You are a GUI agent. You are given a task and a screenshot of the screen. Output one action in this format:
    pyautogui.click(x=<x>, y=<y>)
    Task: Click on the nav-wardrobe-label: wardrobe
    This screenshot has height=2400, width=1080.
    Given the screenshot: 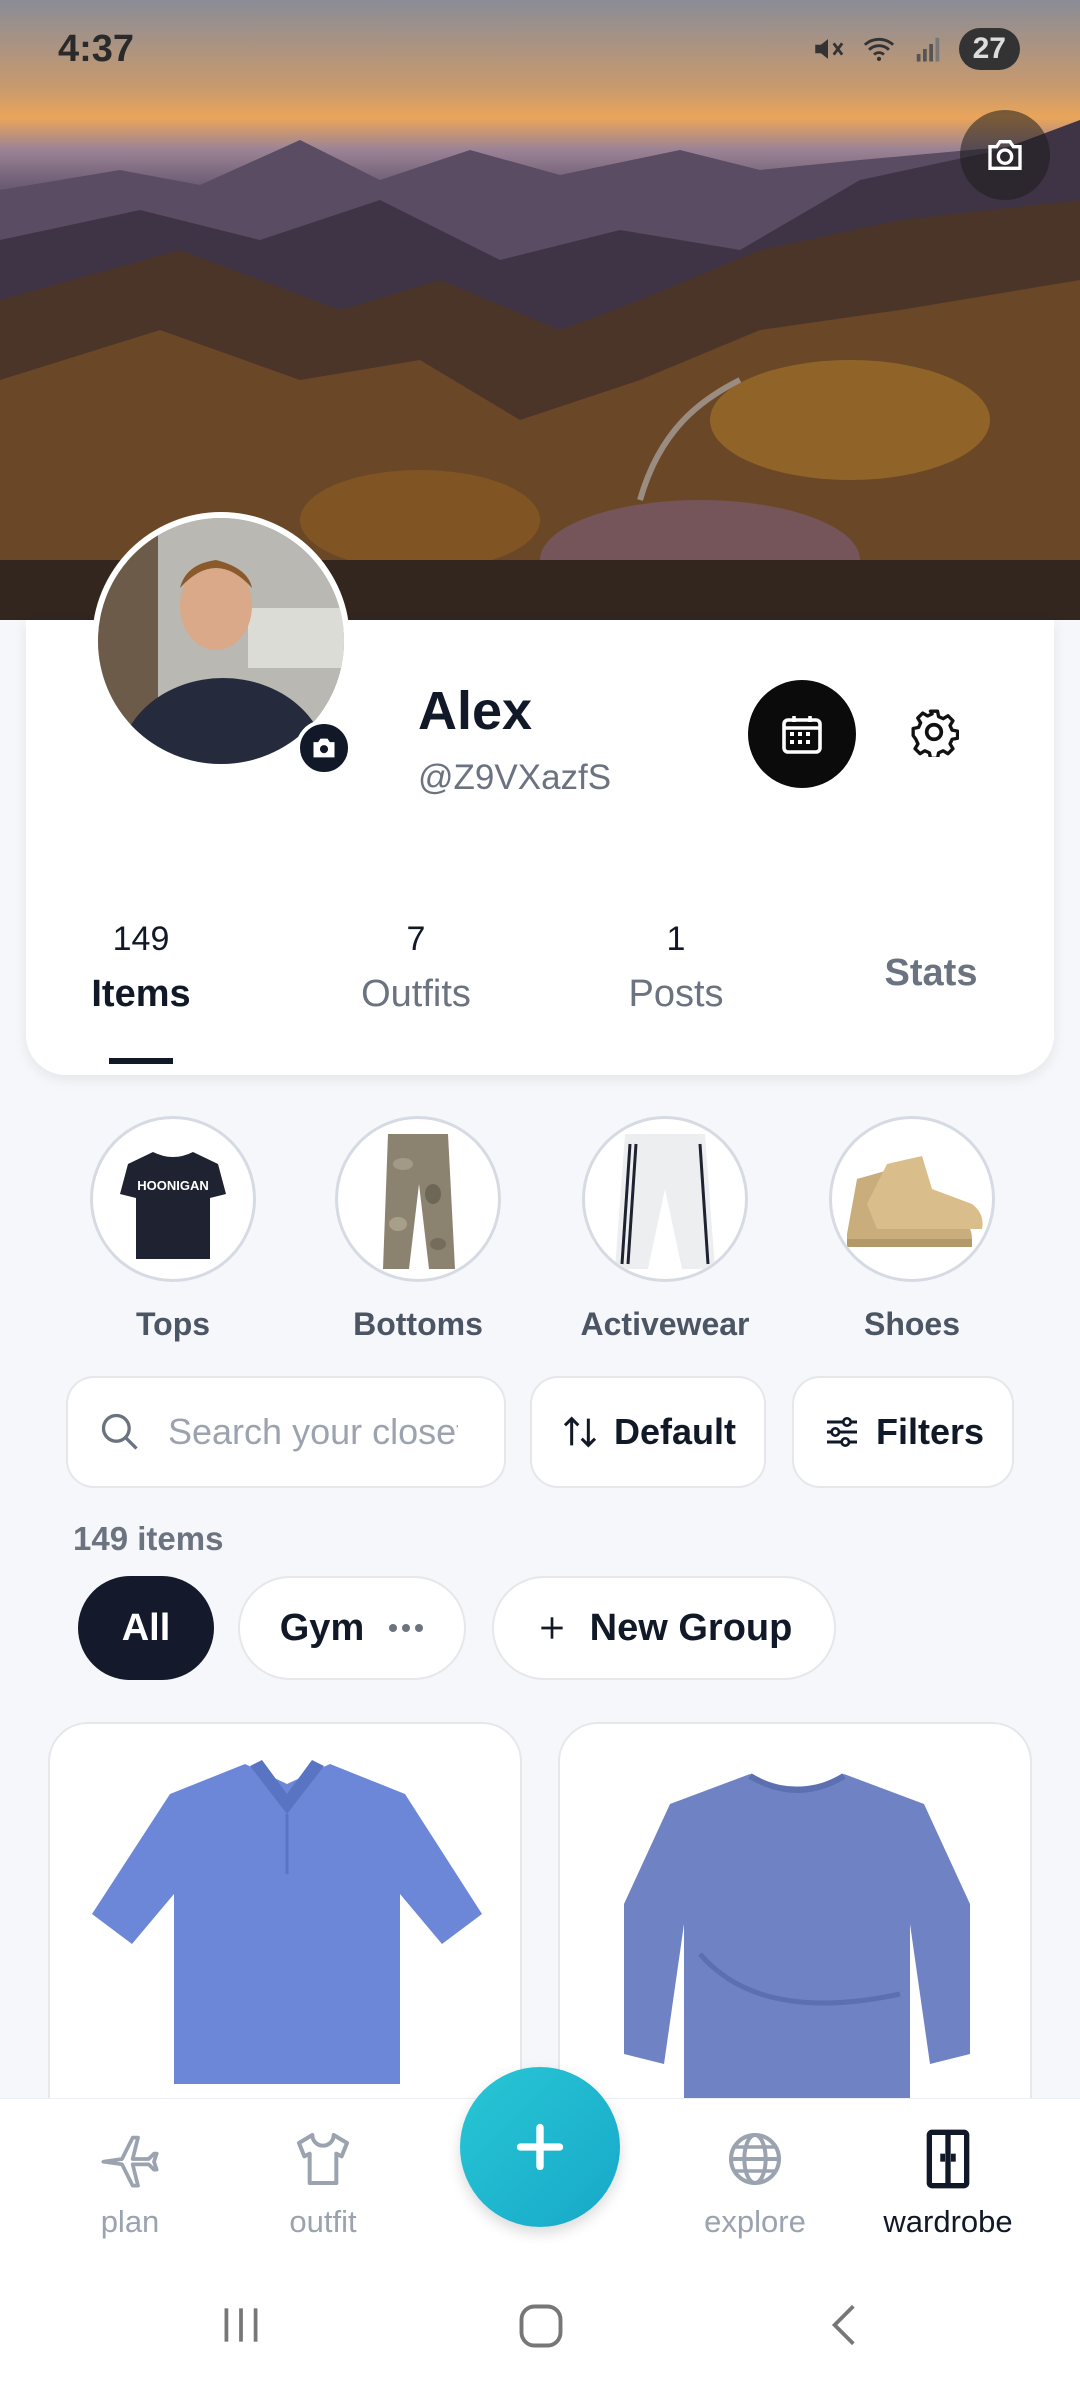 What is the action you would take?
    pyautogui.click(x=948, y=2221)
    